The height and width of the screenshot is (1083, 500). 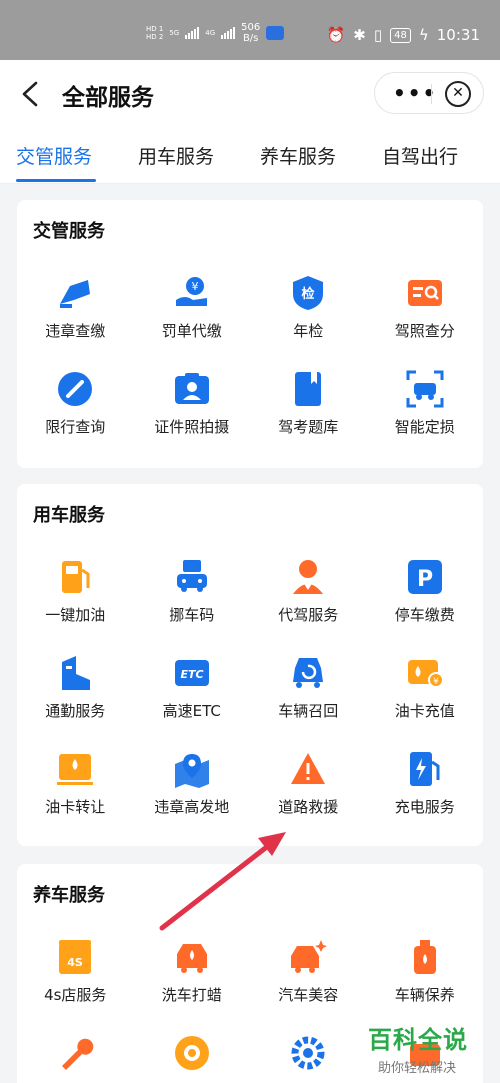 What do you see at coordinates (69, 231) in the screenshot?
I see `section-title: 交管服务` at bounding box center [69, 231].